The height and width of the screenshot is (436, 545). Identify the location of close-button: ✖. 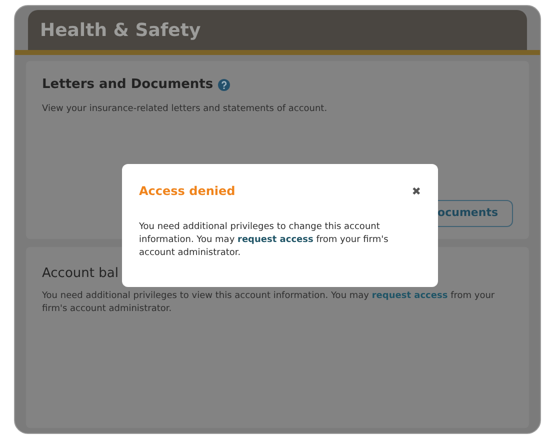
(416, 191).